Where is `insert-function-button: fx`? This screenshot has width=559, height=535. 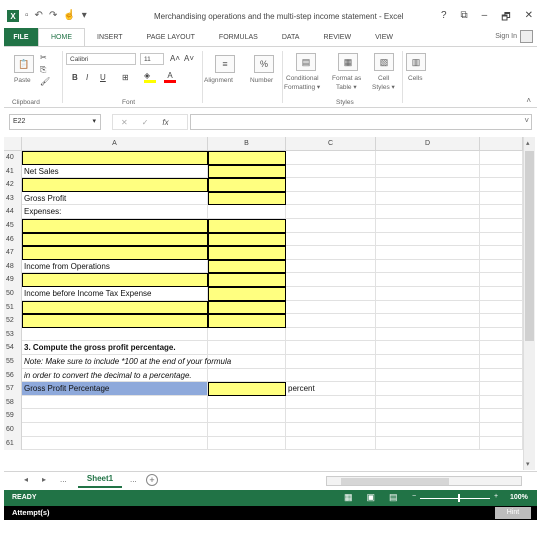
insert-function-button: fx is located at coordinates (165, 122).